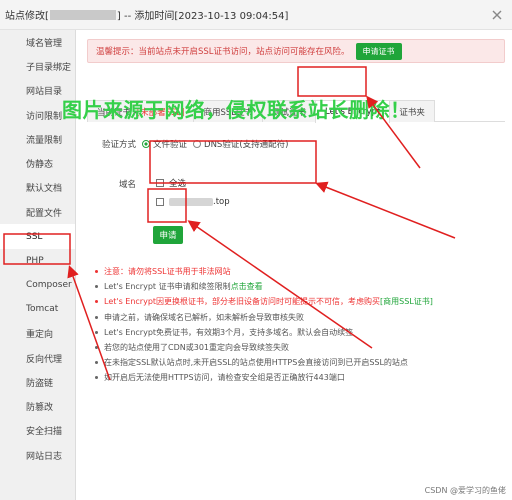 The image size is (512, 500). I want to click on sidebar-item-traffic-limit: 流量限制, so click(37, 139).